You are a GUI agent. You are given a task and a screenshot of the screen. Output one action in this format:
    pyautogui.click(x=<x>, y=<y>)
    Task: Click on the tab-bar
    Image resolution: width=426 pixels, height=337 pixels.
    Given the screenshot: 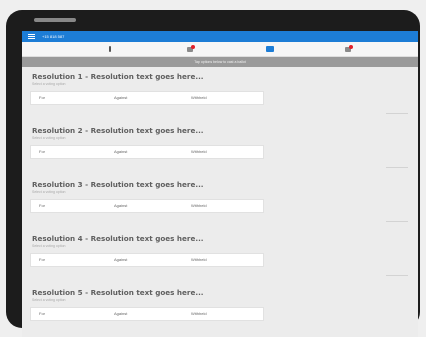 What is the action you would take?
    pyautogui.click(x=220, y=49)
    